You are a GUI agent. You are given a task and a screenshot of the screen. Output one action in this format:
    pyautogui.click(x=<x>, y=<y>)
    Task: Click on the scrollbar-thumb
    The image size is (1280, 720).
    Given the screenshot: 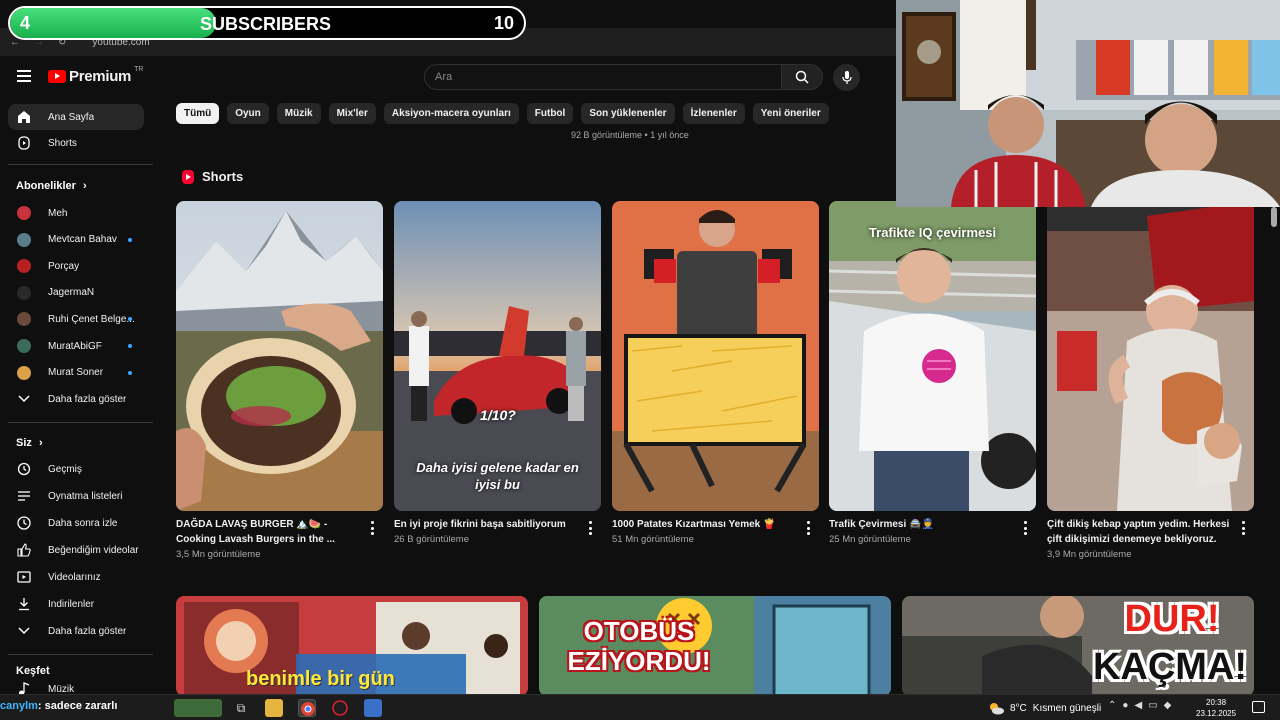 What is the action you would take?
    pyautogui.click(x=1274, y=217)
    